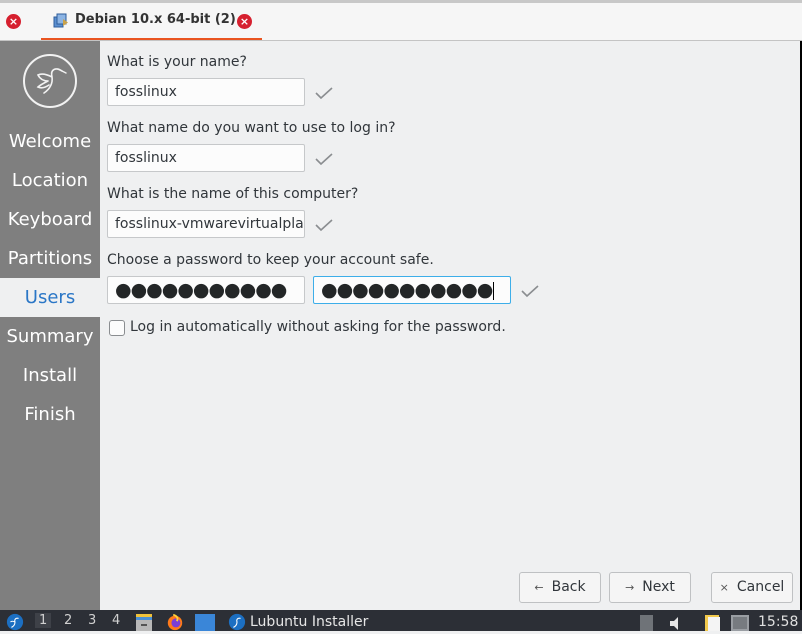 The height and width of the screenshot is (634, 802). I want to click on clipboard-icon, so click(713, 622).